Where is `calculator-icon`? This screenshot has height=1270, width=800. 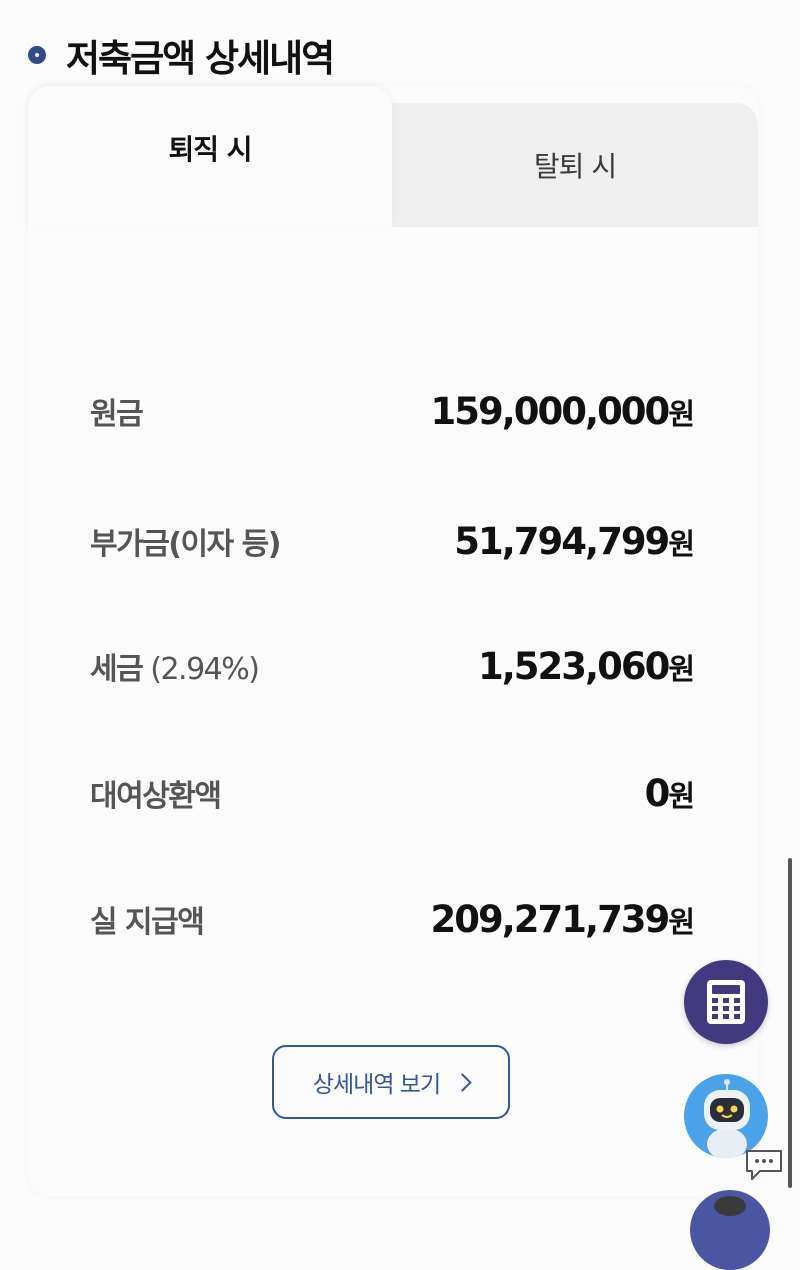
calculator-icon is located at coordinates (726, 1002).